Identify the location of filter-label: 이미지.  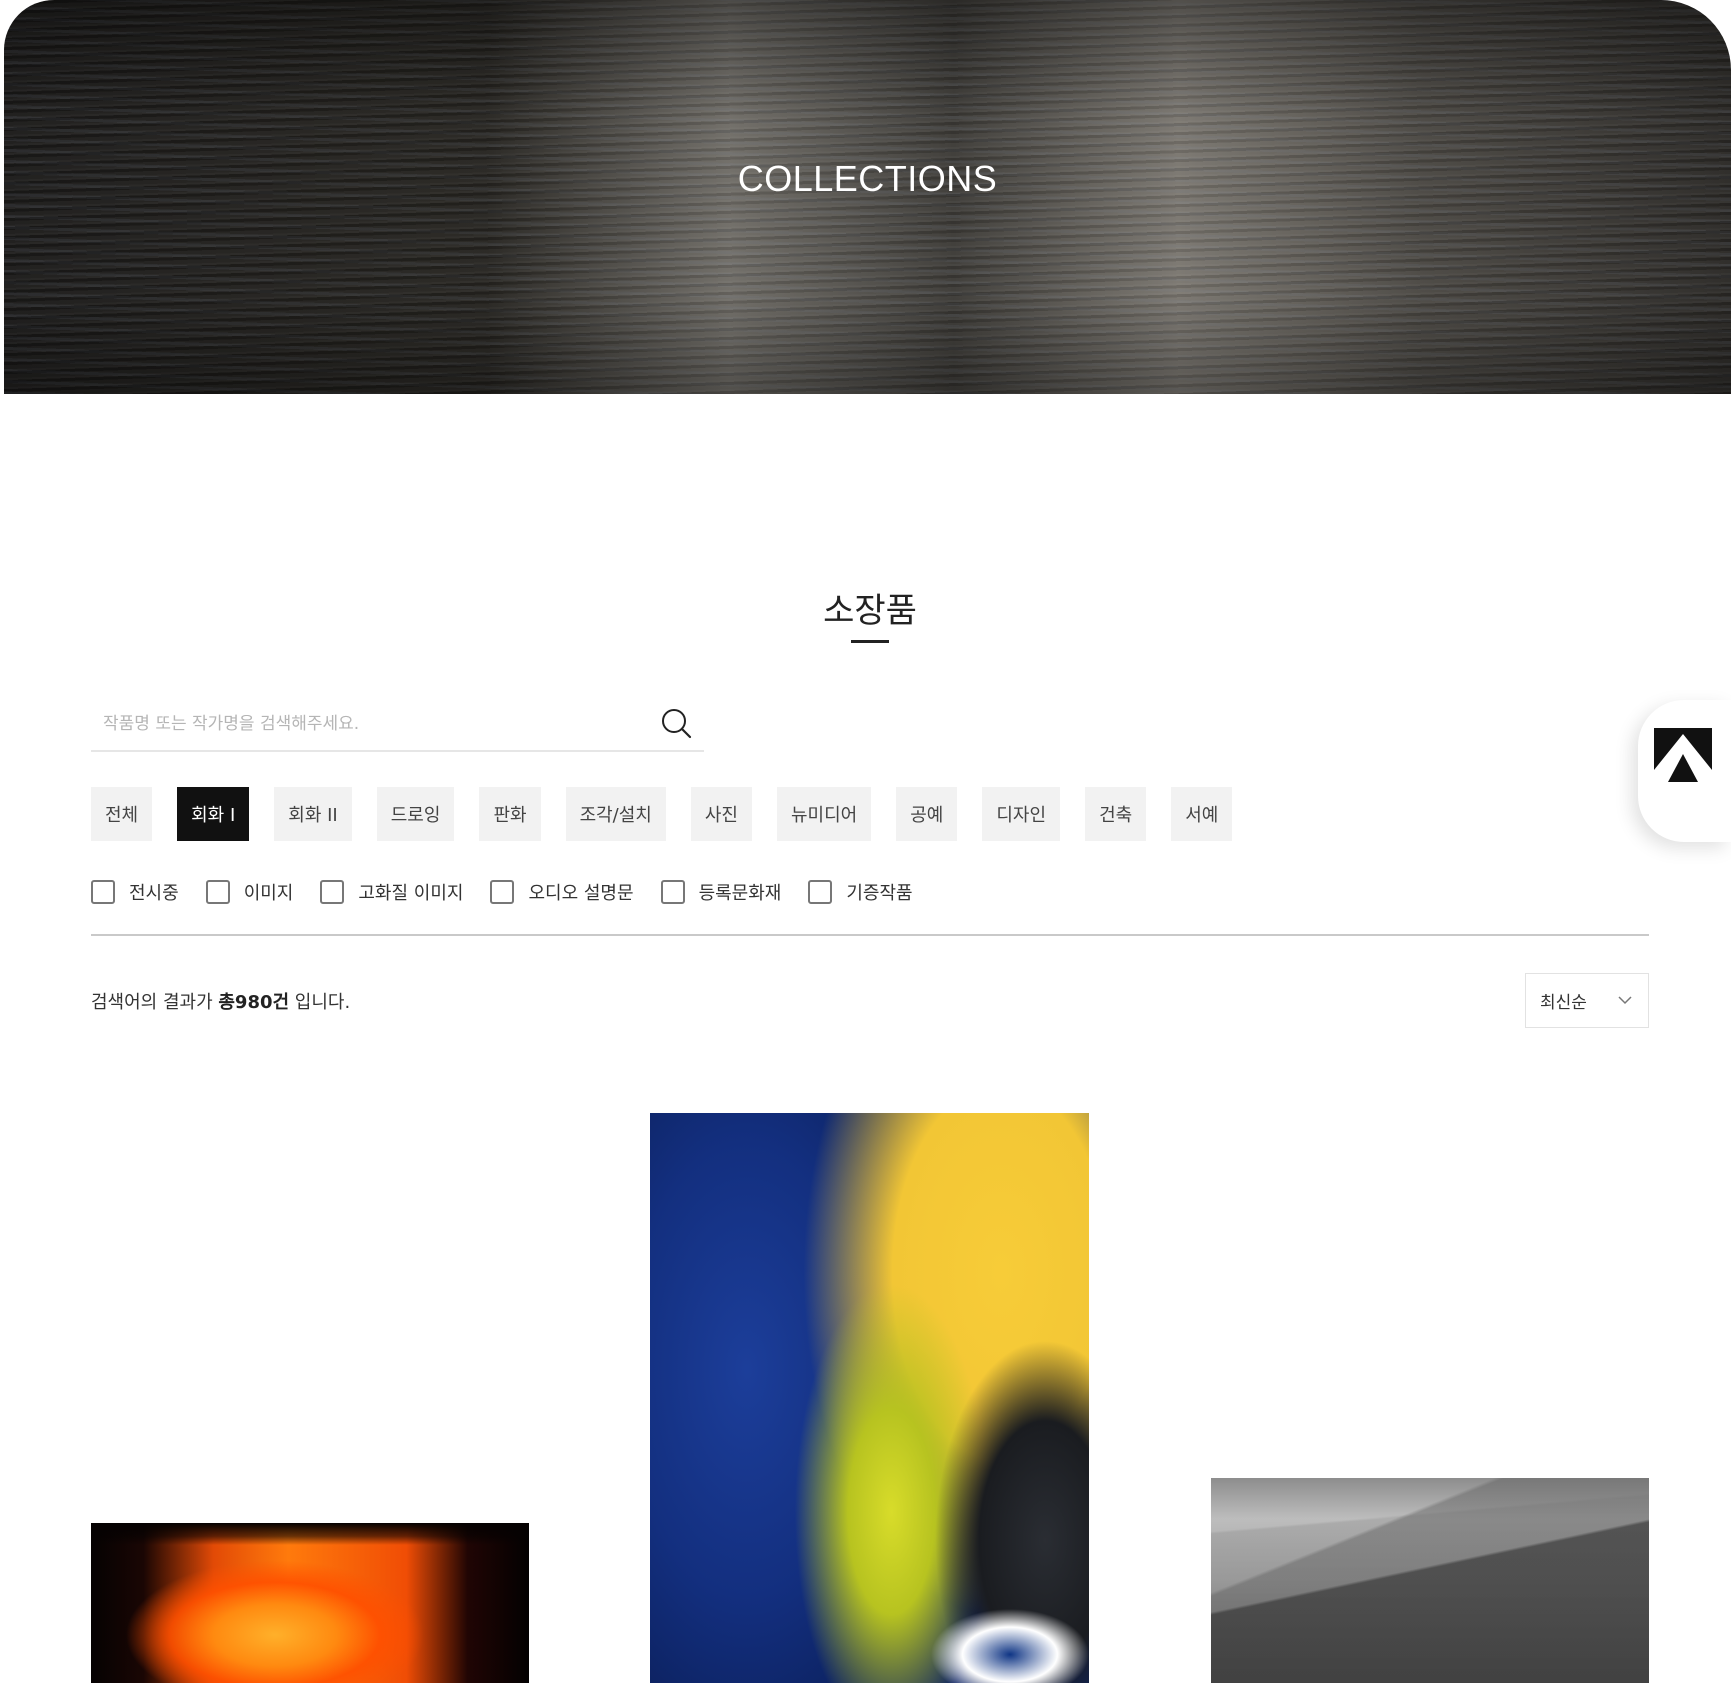
(268, 893).